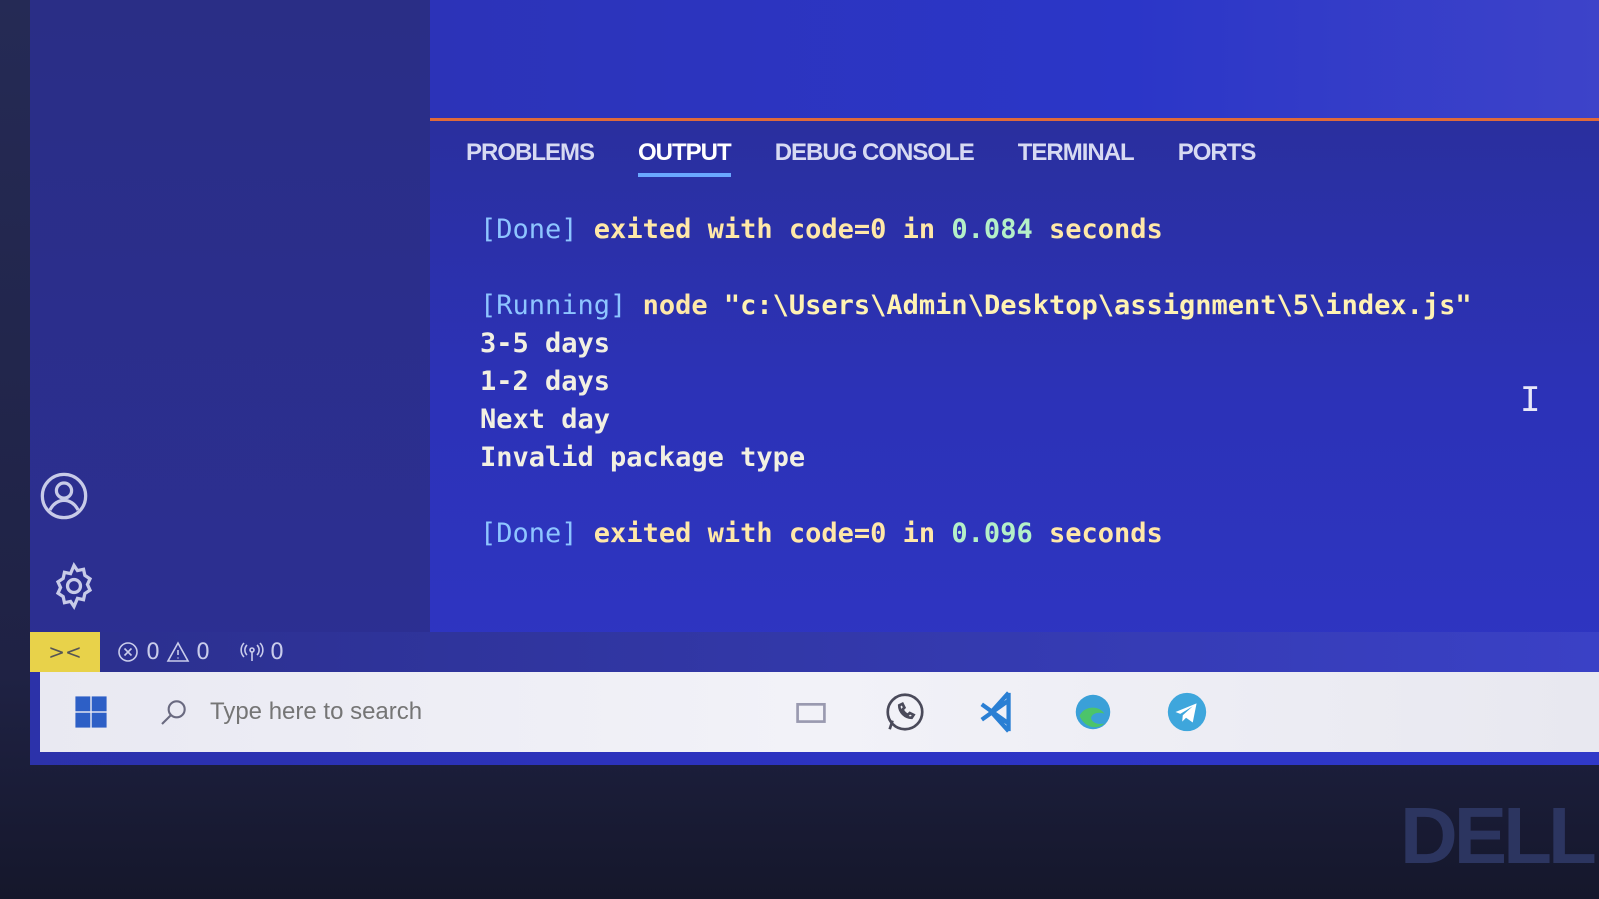 The height and width of the screenshot is (899, 1599). I want to click on whatsapp-icon, so click(905, 712).